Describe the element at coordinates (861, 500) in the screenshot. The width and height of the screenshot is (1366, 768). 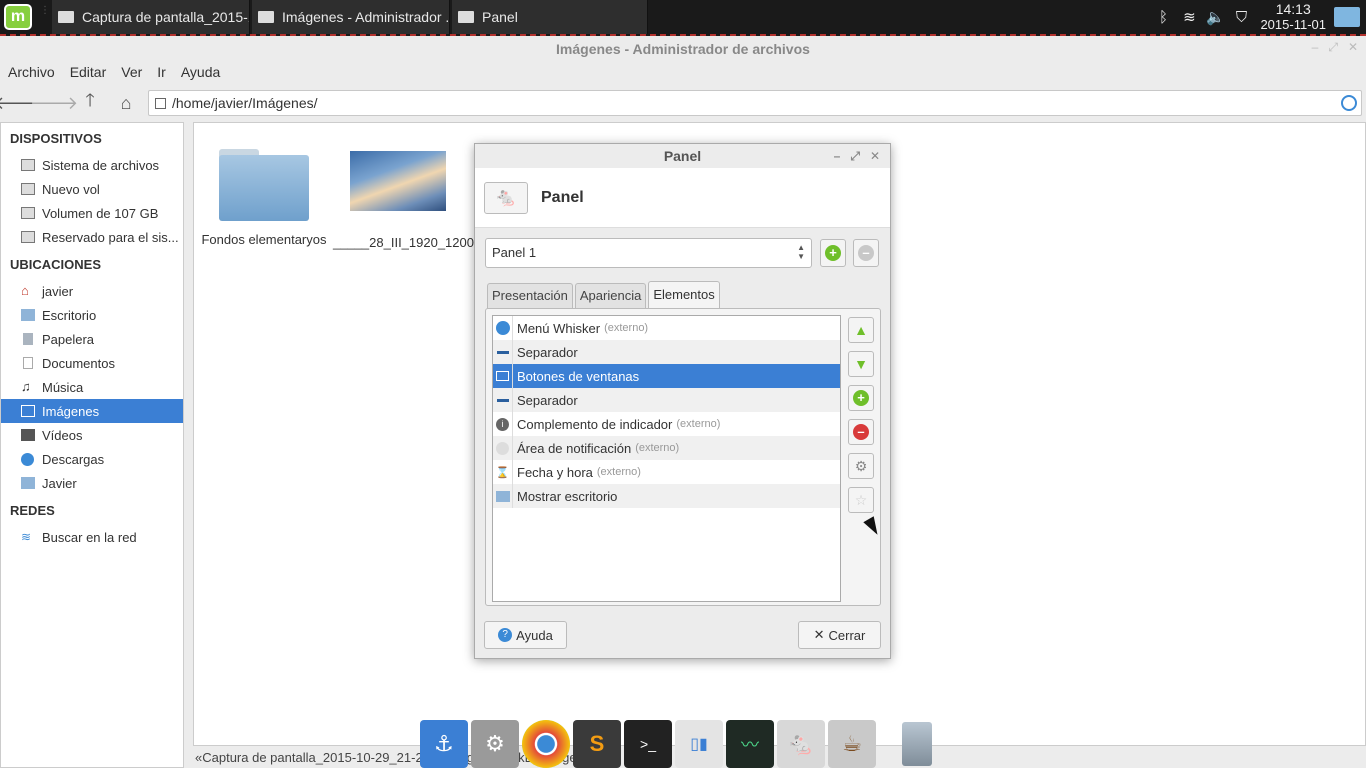
I see `item-about-button: ☆` at that location.